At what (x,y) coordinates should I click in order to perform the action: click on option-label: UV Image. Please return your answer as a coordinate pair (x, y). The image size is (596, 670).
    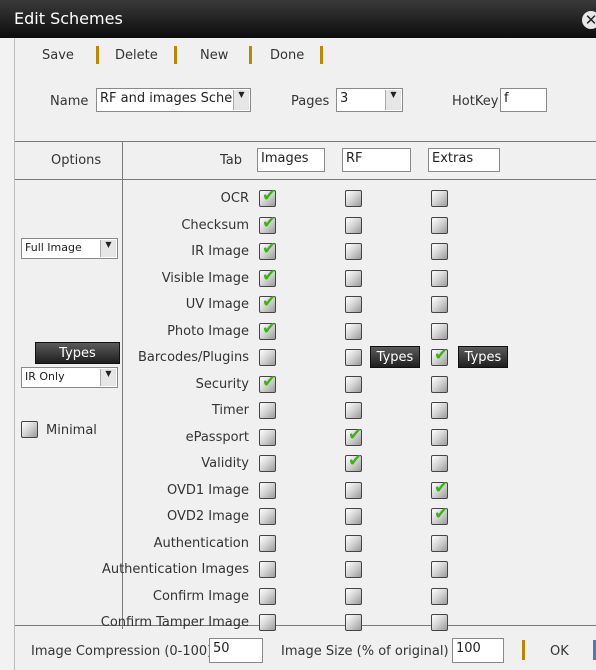
    Looking at the image, I should click on (217, 304).